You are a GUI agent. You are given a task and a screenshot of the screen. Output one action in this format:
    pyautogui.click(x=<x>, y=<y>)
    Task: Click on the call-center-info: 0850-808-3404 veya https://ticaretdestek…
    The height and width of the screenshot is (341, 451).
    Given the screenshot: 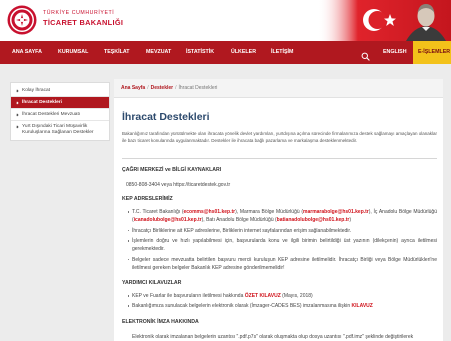 What is the action you would take?
    pyautogui.click(x=178, y=185)
    